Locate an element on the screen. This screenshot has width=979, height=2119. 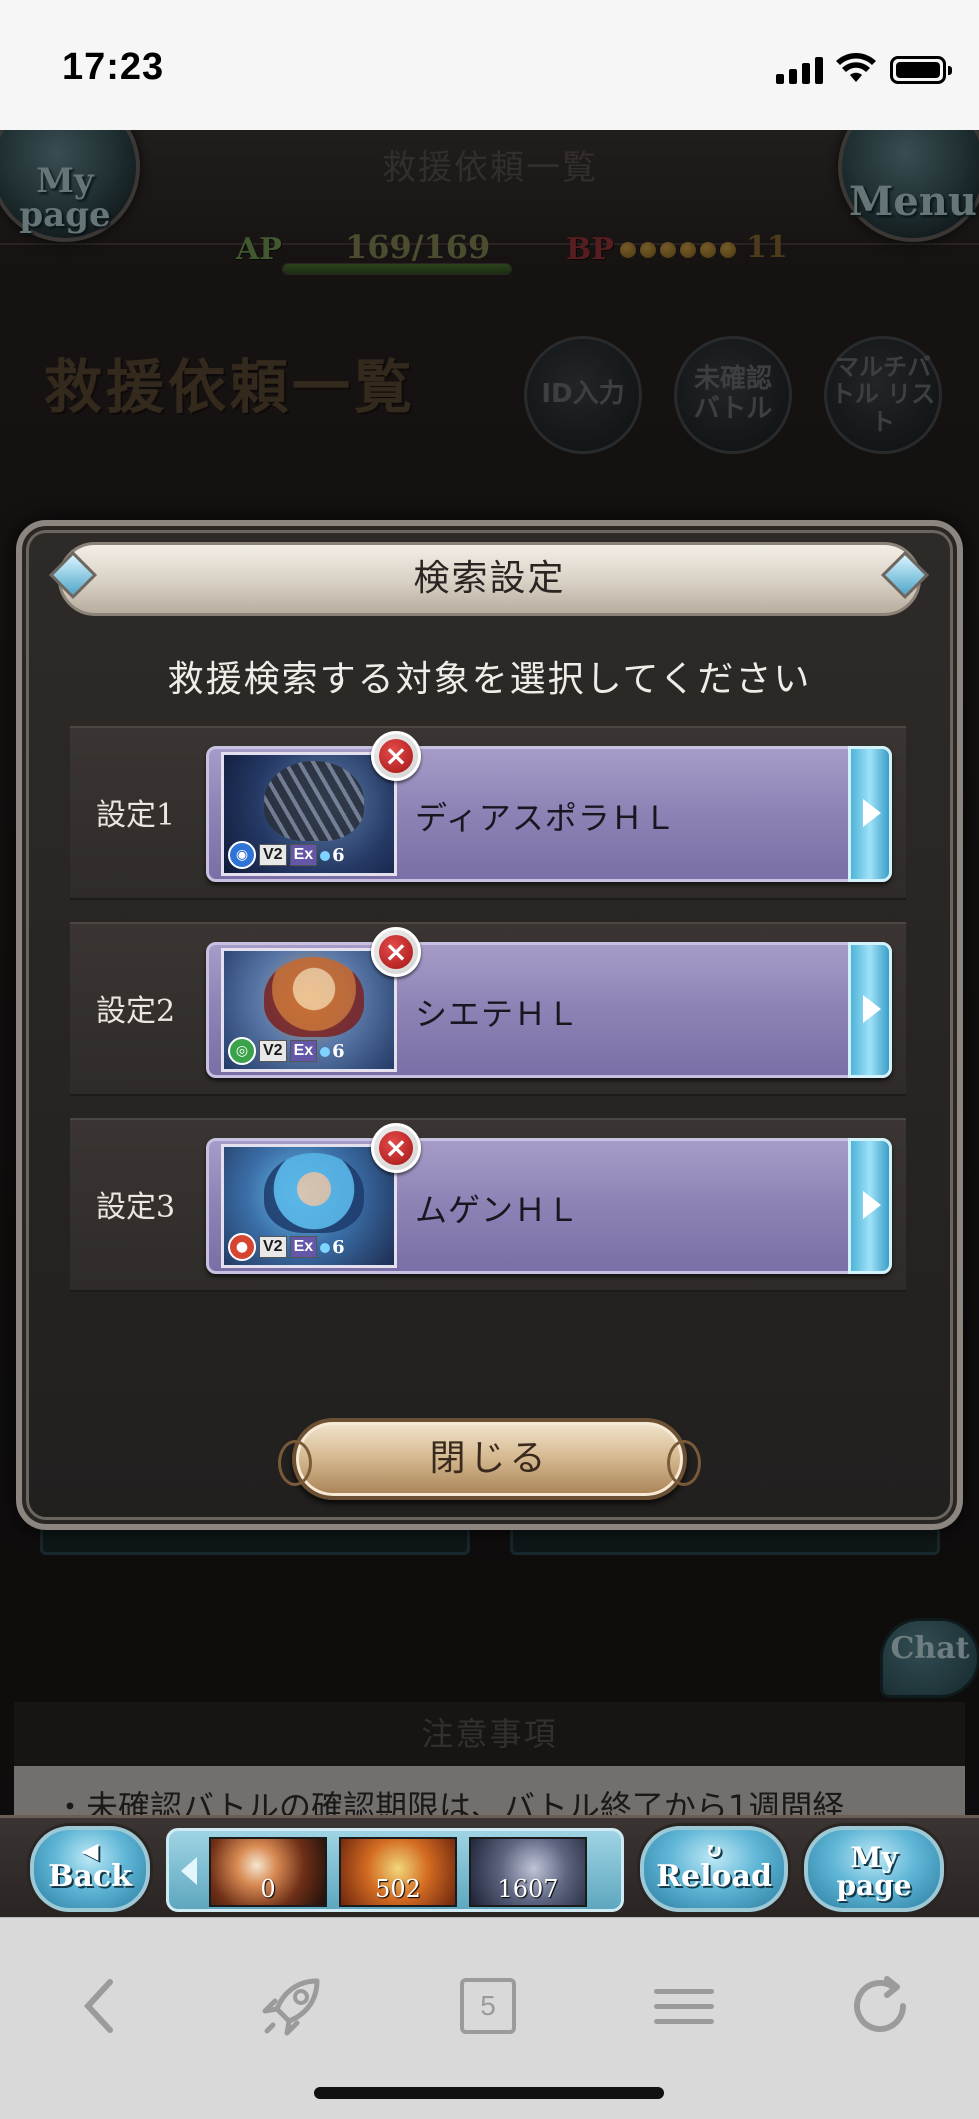
raid-name: シエテＨＬ is located at coordinates (498, 1014).